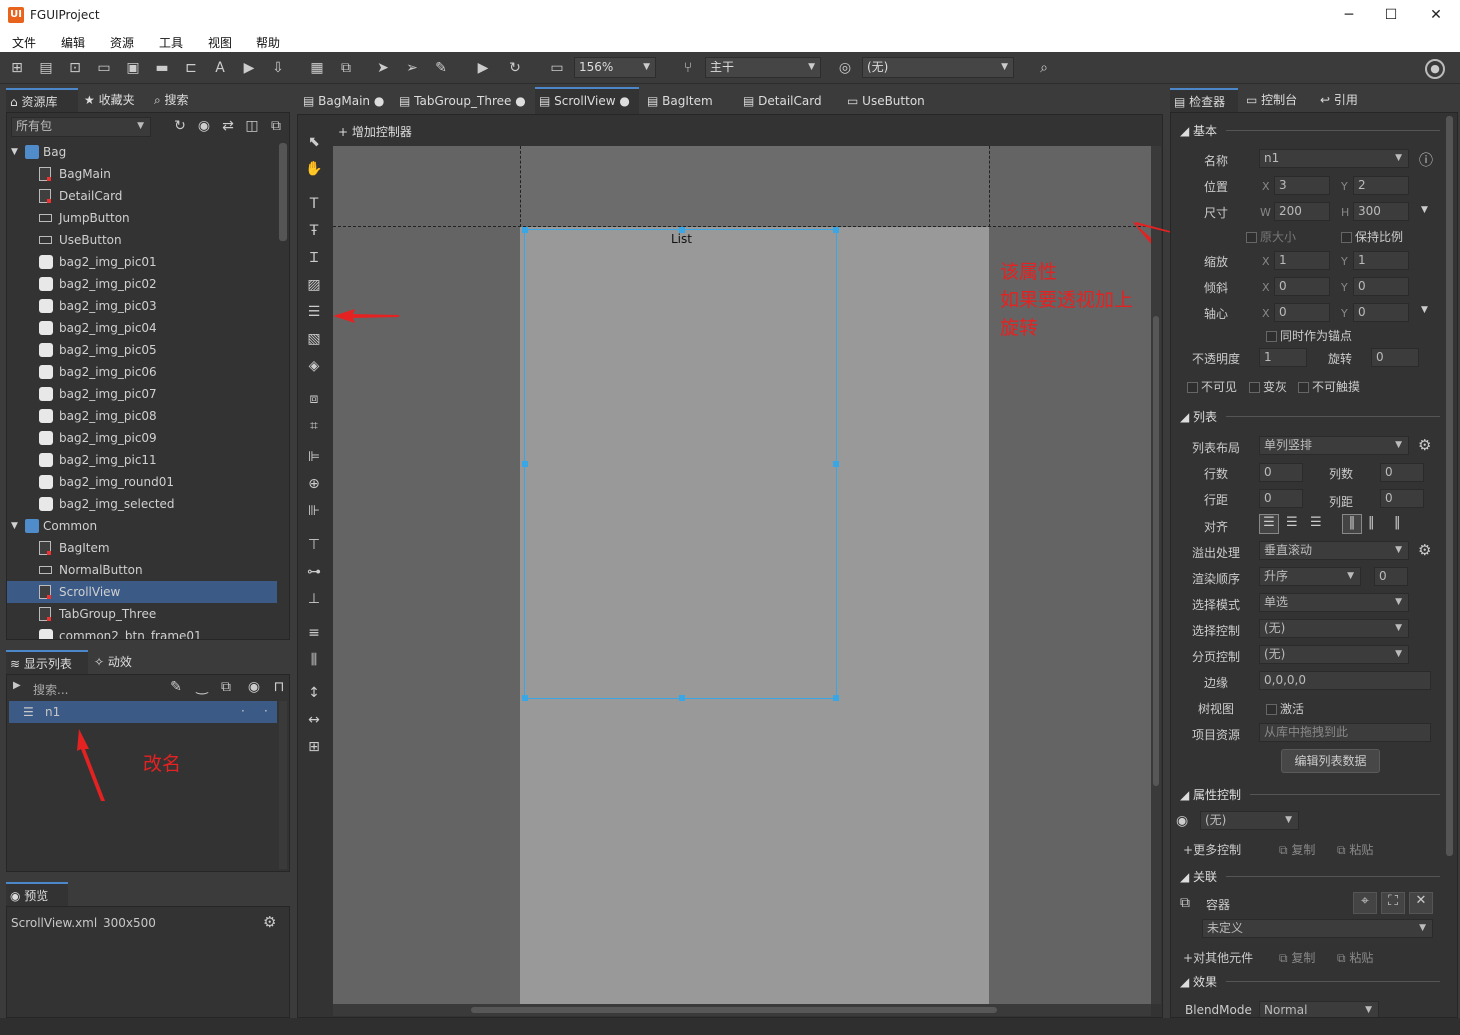 This screenshot has width=1460, height=1035. Describe the element at coordinates (1198, 416) in the screenshot. I see `section-list: ◢ 列表` at that location.